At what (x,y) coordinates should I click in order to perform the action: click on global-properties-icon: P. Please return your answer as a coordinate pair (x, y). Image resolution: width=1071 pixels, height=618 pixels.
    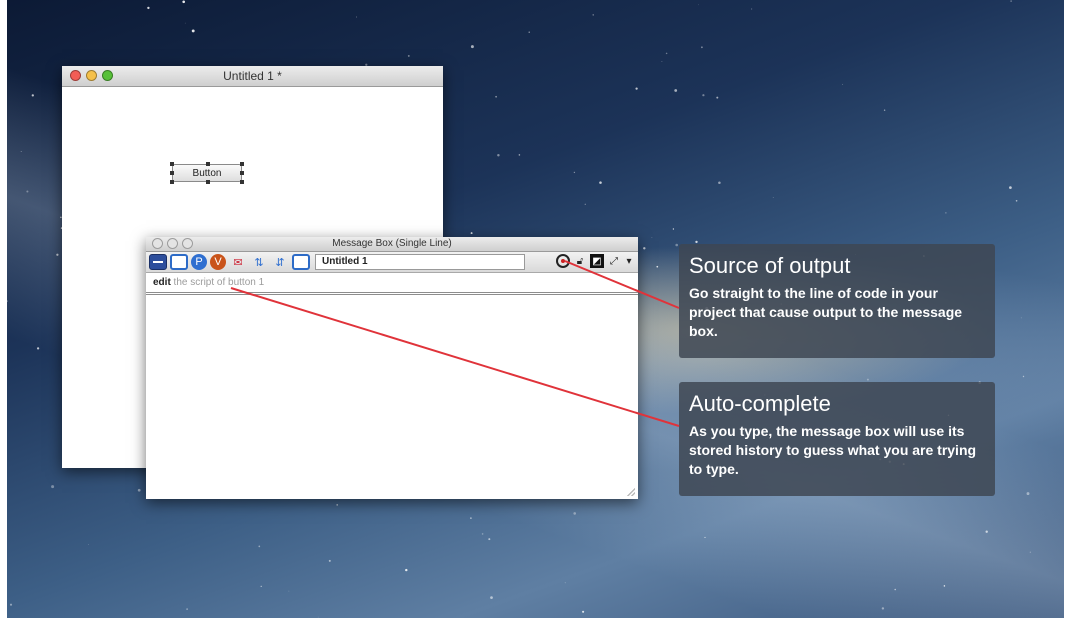
    Looking at the image, I should click on (199, 262).